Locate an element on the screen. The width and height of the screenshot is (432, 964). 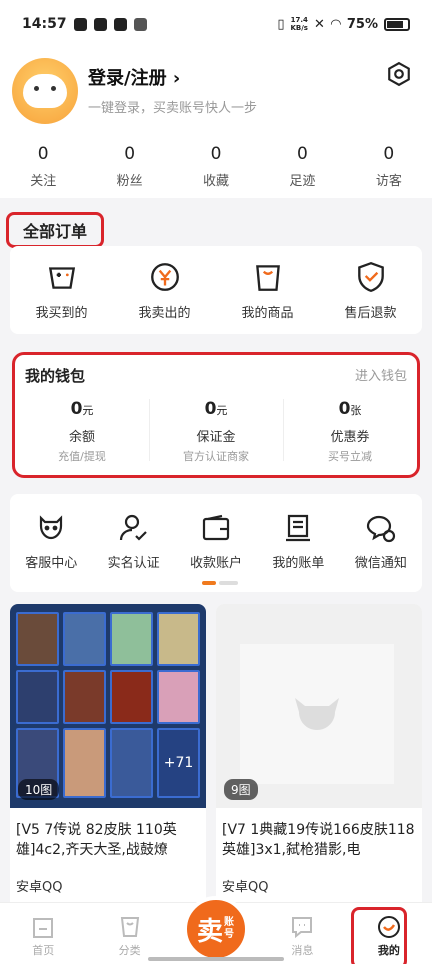
sell-account-button: 卖 账号 is located at coordinates (216, 929).